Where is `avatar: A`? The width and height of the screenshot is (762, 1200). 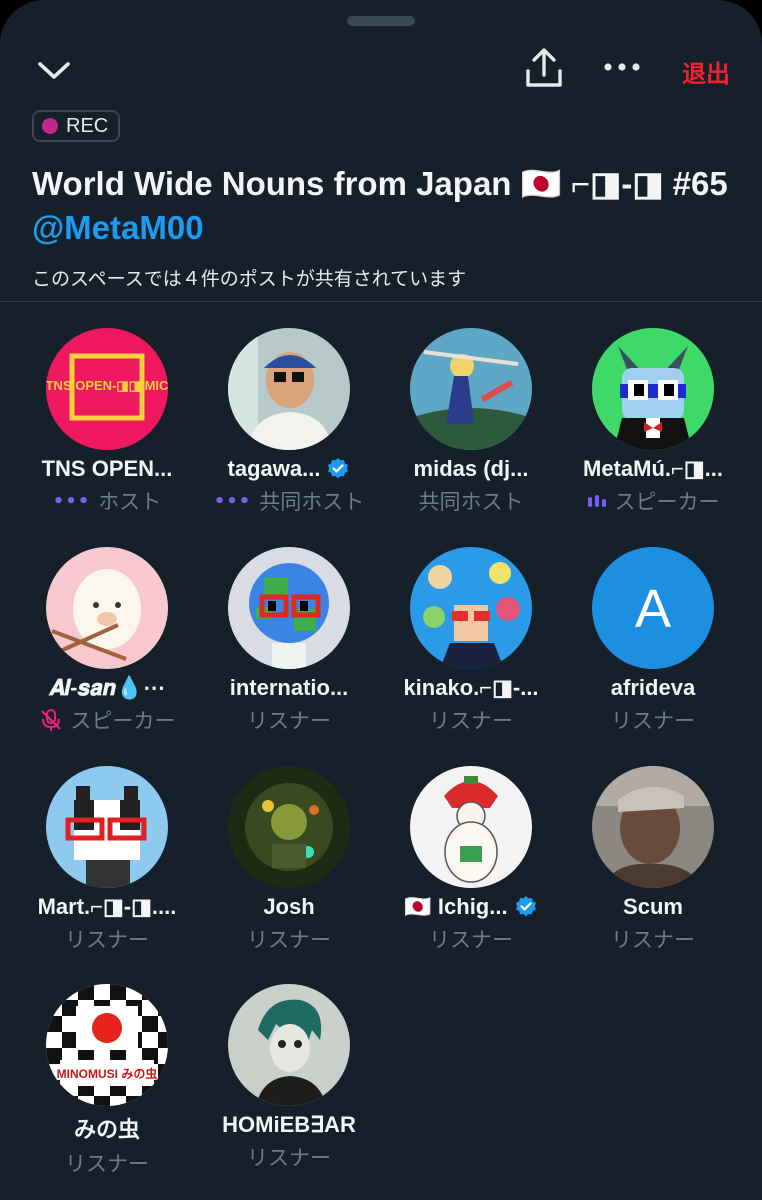
avatar: A is located at coordinates (653, 608).